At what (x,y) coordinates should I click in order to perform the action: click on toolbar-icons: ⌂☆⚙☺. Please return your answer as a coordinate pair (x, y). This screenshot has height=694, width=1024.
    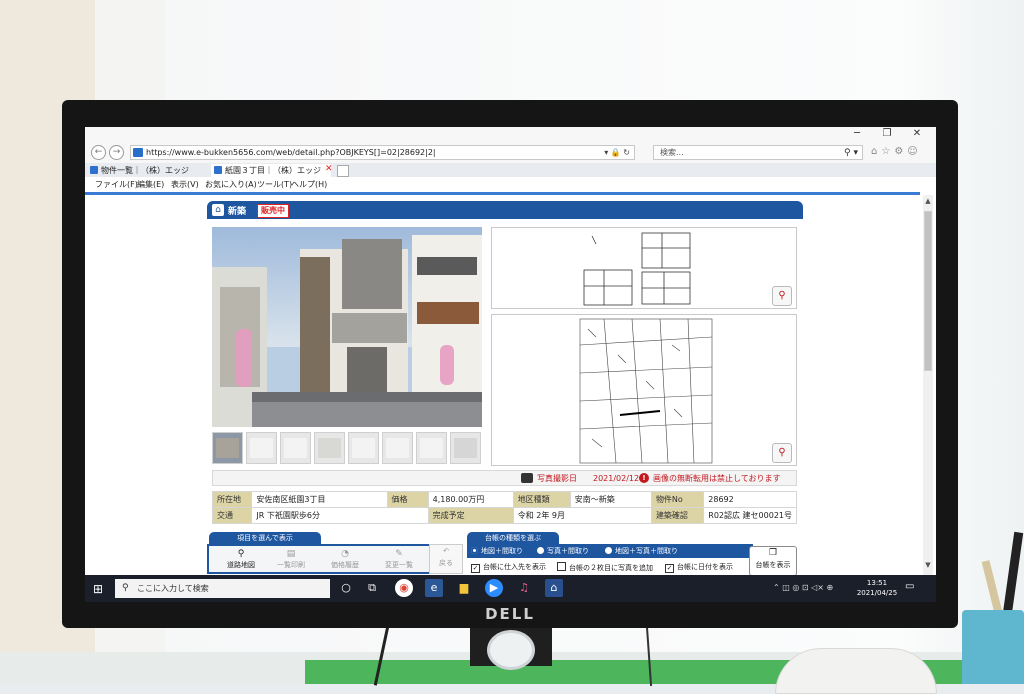
    Looking at the image, I should click on (896, 151).